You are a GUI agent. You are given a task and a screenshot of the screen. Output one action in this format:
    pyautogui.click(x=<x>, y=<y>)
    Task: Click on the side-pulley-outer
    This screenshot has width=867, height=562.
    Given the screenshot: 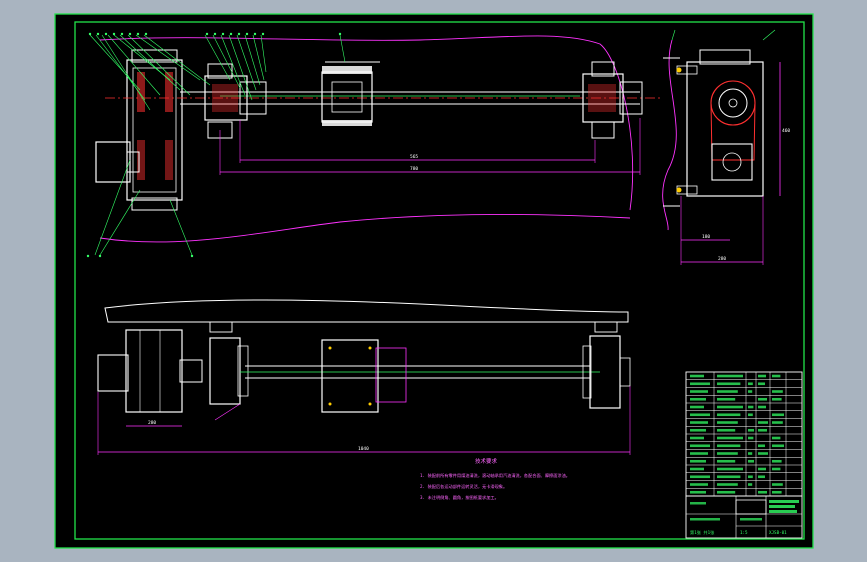 What is the action you would take?
    pyautogui.click(x=733, y=103)
    